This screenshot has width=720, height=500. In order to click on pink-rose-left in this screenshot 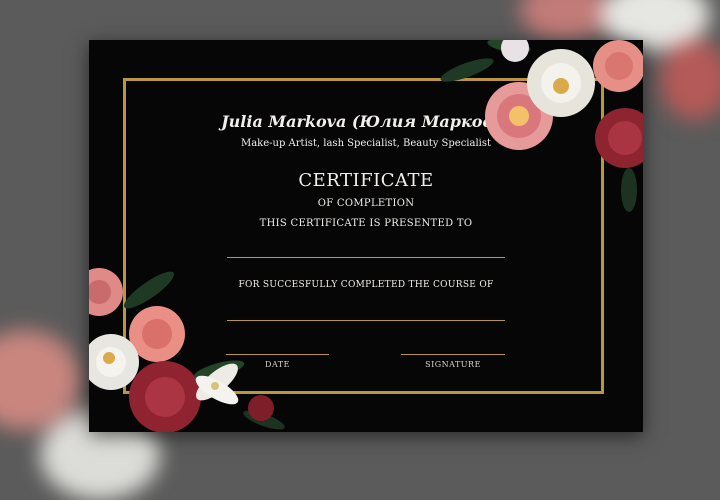, I will do `click(106, 292)`.